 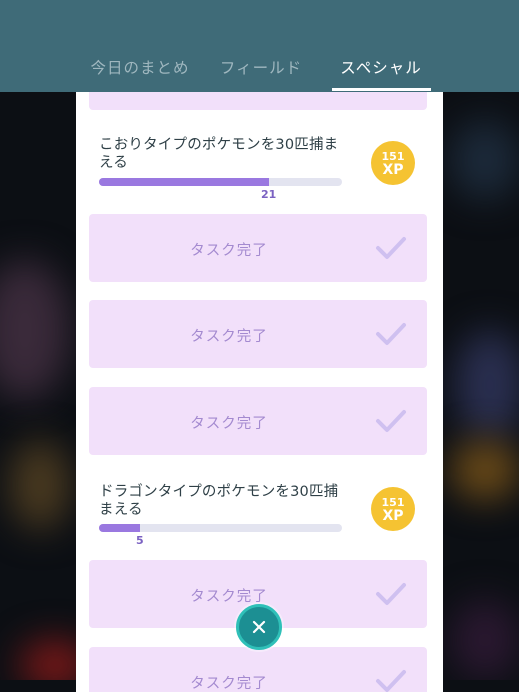 What do you see at coordinates (219, 154) in the screenshot?
I see `task-title: こおりタイプのポケモンを30匹捕まえる` at bounding box center [219, 154].